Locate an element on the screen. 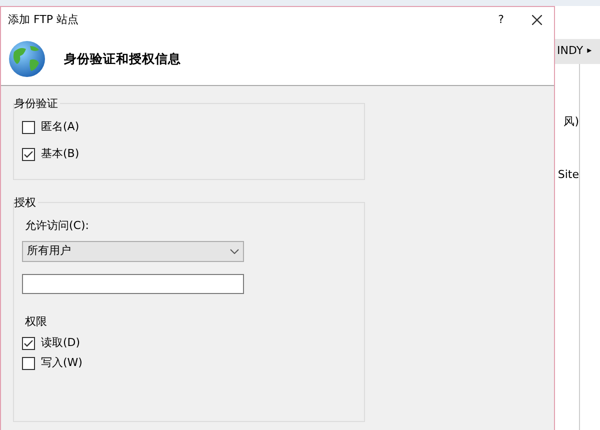  section-label: 权限 is located at coordinates (36, 322).